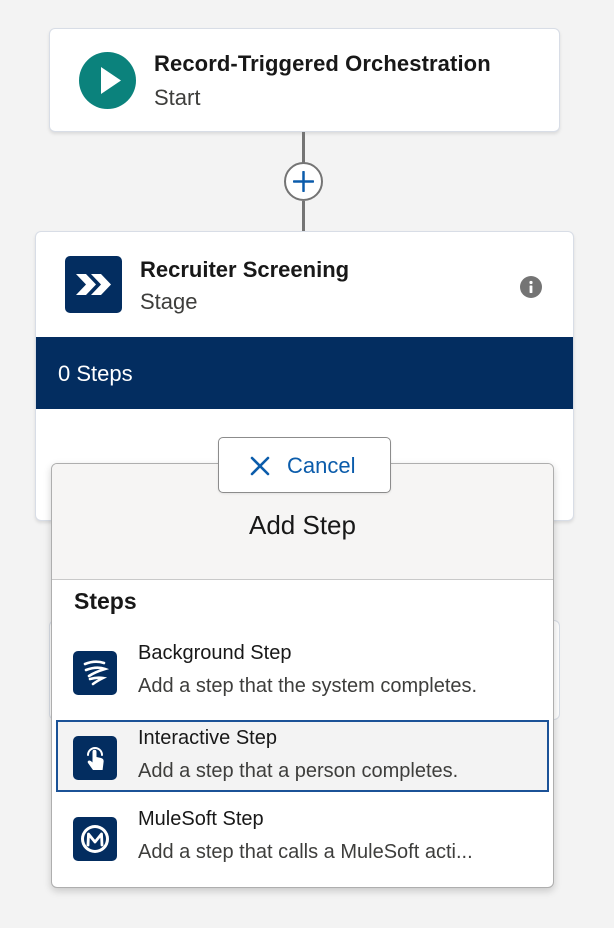  Describe the element at coordinates (531, 287) in the screenshot. I see `info-icon` at that location.